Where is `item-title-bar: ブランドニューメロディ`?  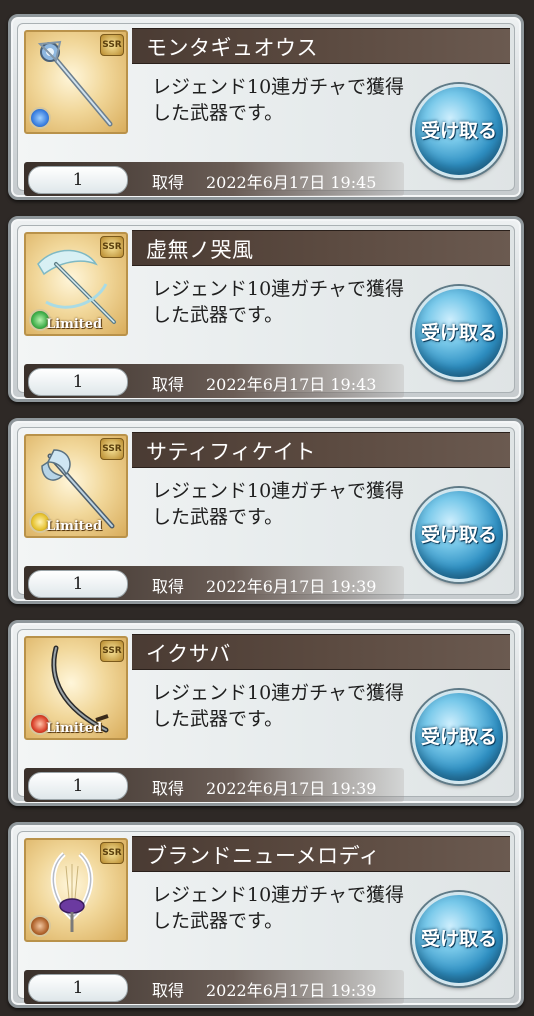 item-title-bar: ブランドニューメロディ is located at coordinates (321, 854).